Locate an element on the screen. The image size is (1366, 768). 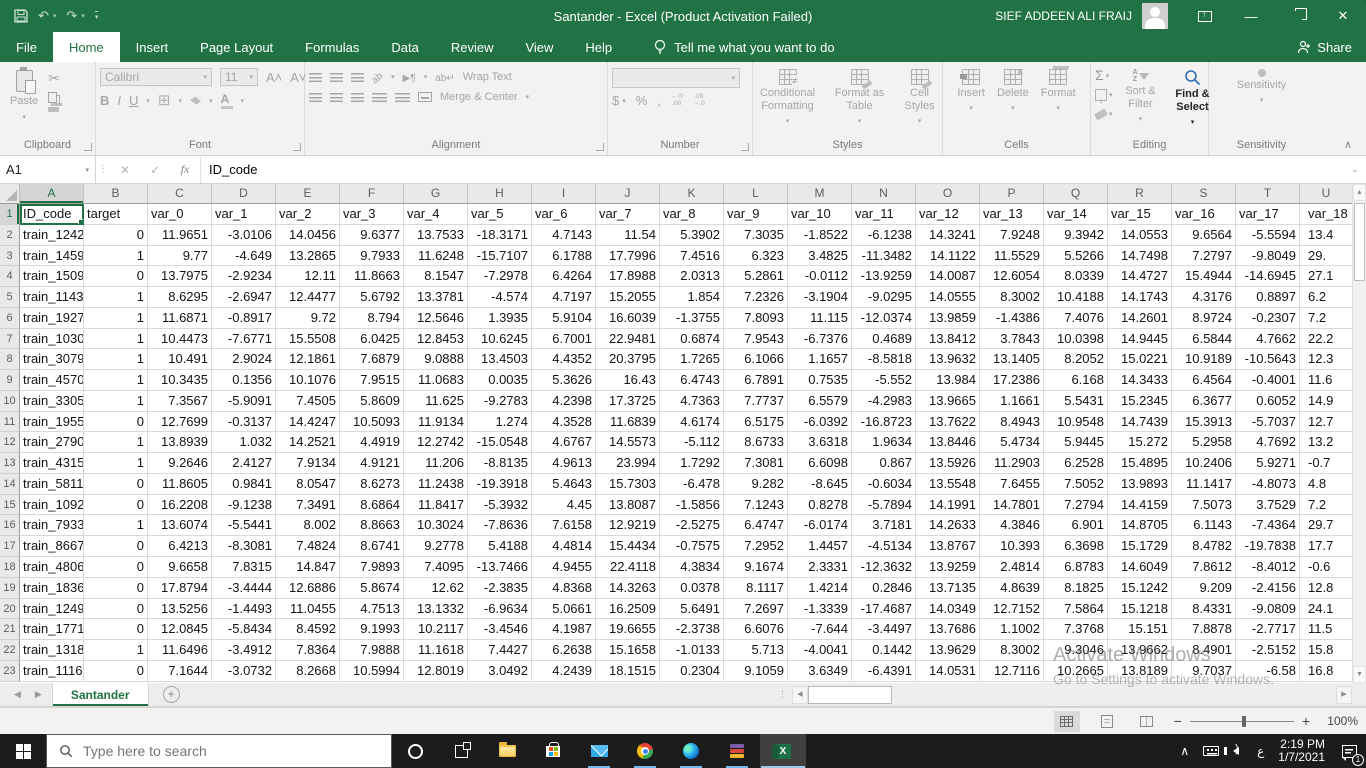
cell-O12: 13.8446 is located at coordinates (948, 443).